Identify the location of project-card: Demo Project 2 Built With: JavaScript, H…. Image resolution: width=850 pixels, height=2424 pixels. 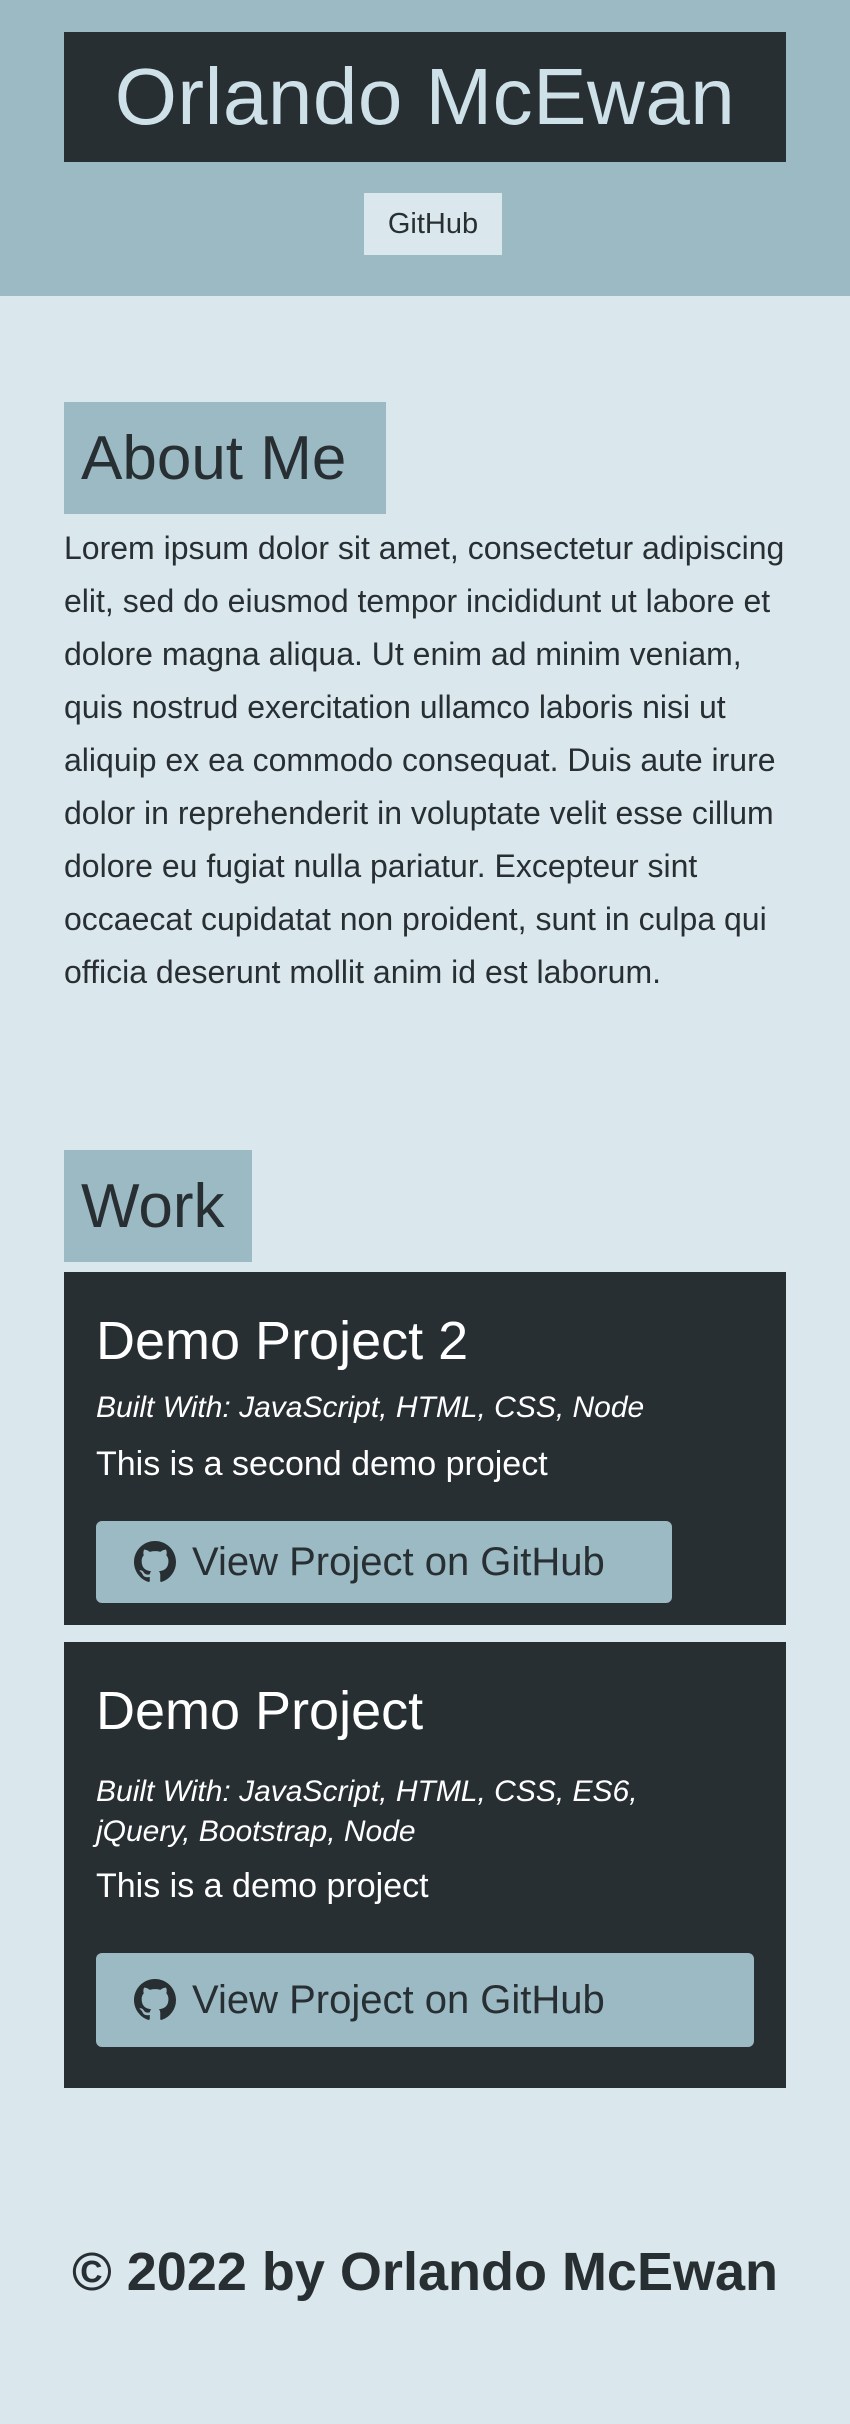
(425, 1448).